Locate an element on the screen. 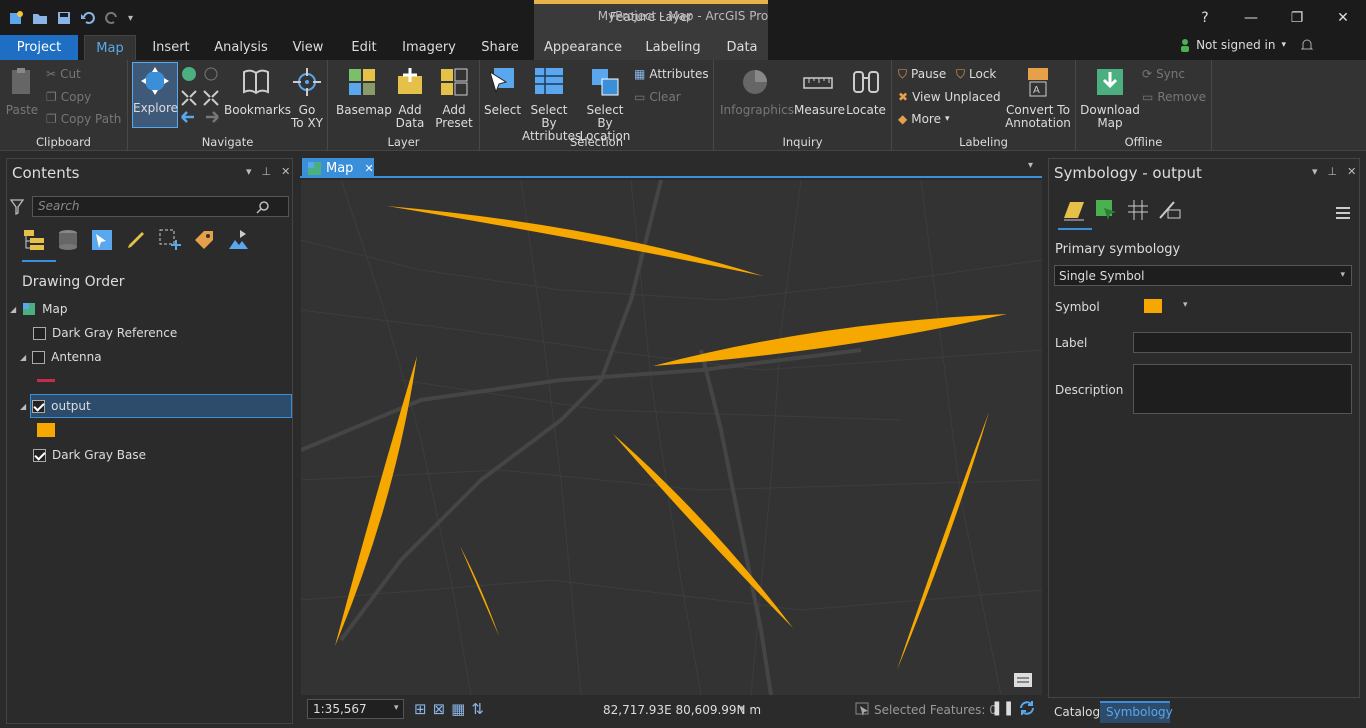  hamburger-menu-icon is located at coordinates (1343, 213).